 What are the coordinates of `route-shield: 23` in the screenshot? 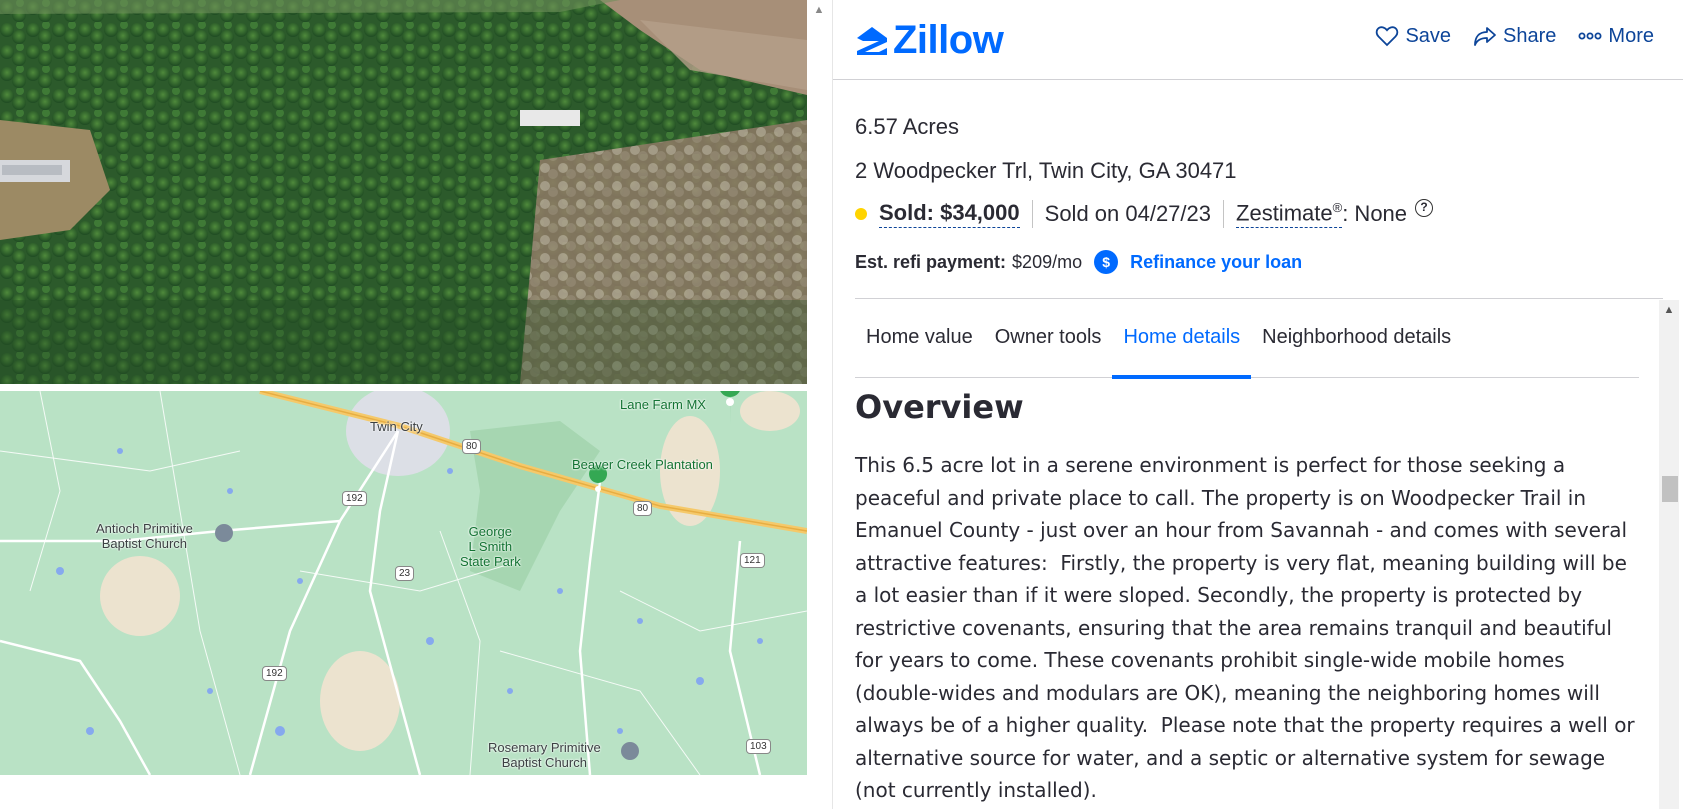 It's located at (405, 573).